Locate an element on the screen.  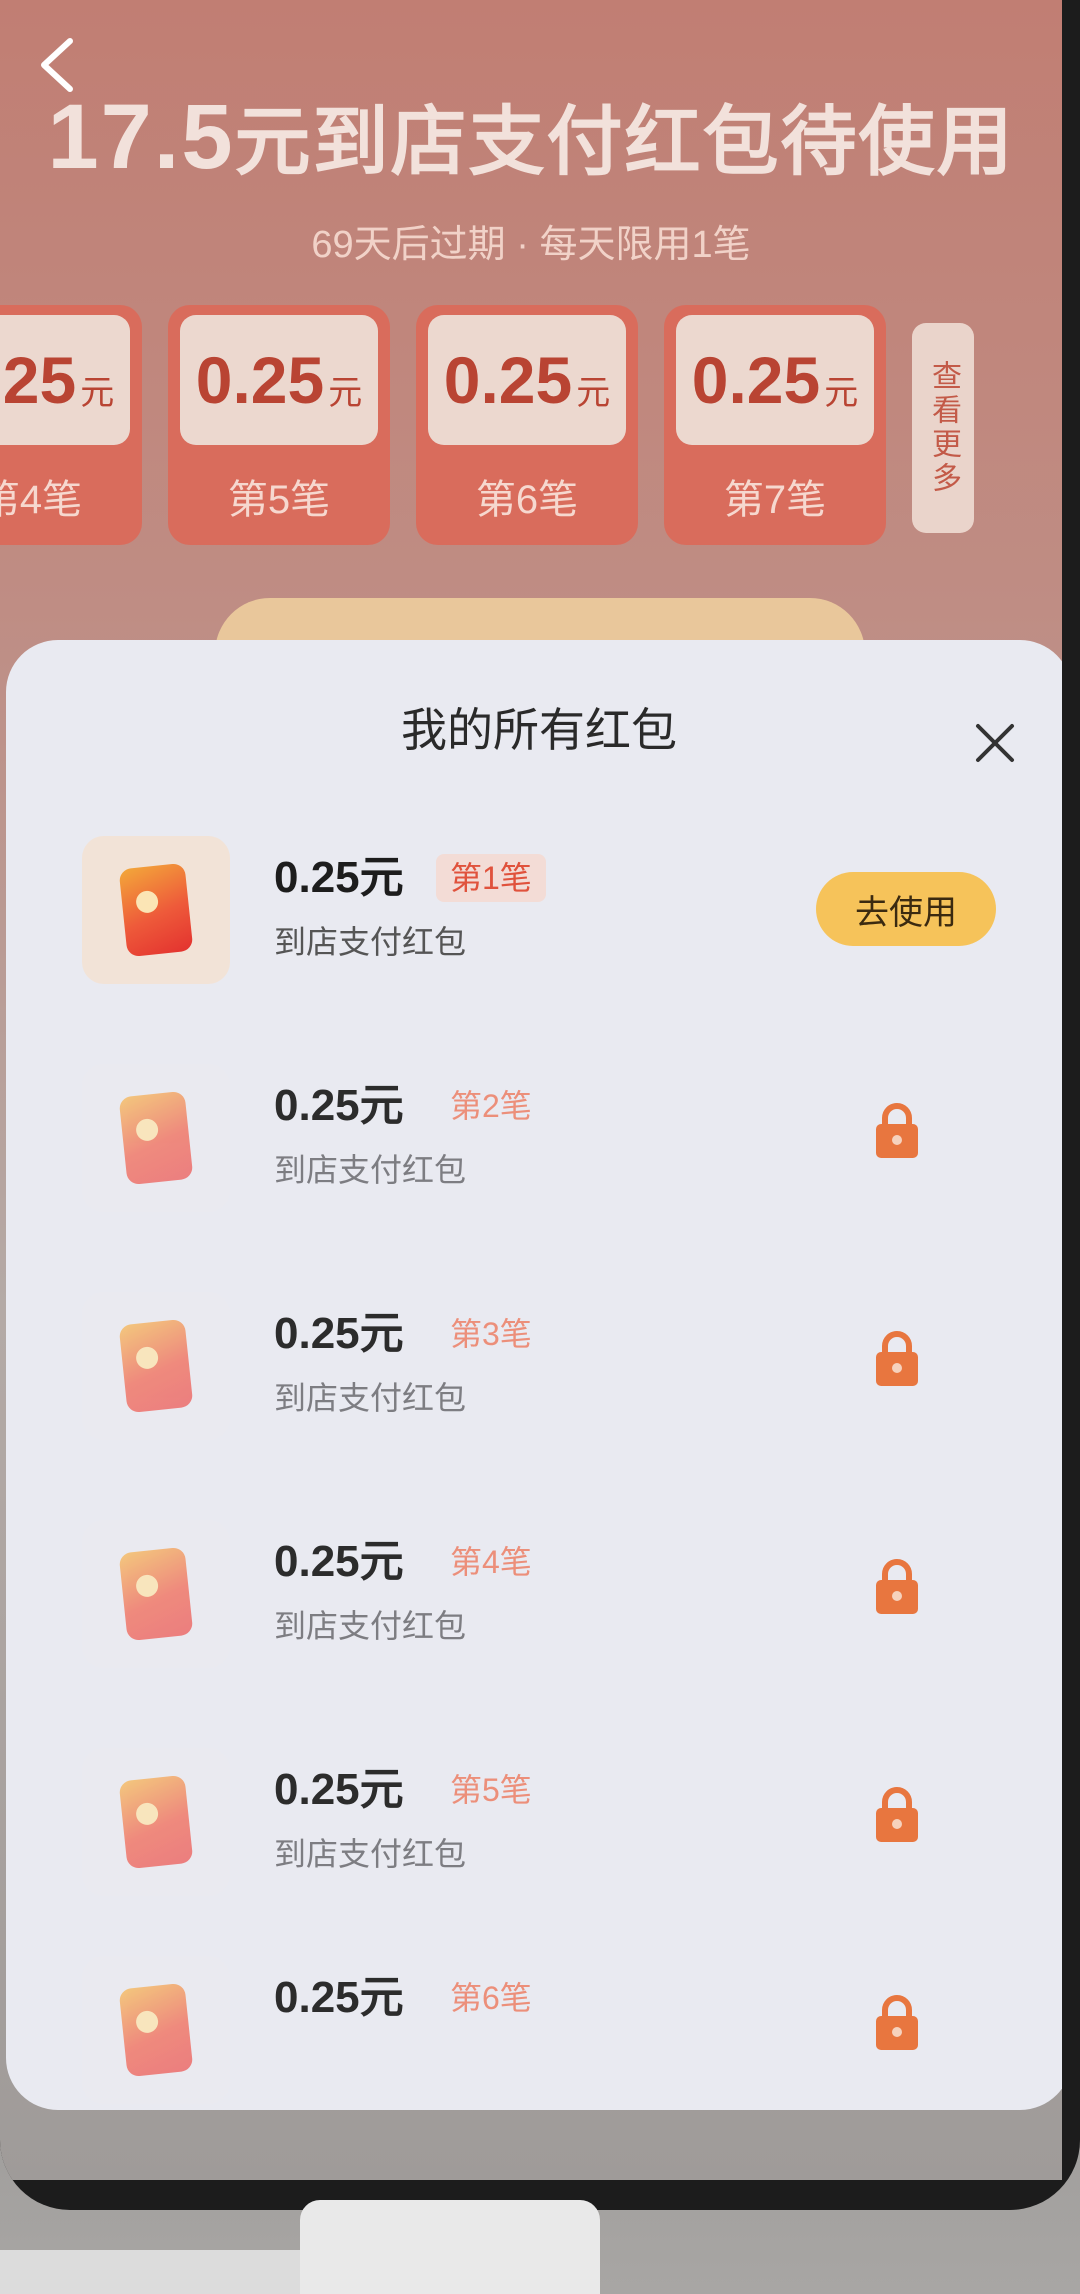
red-packet-item: 0.25元 第5笔 到店支付红包 is located at coordinates (534, 1822).